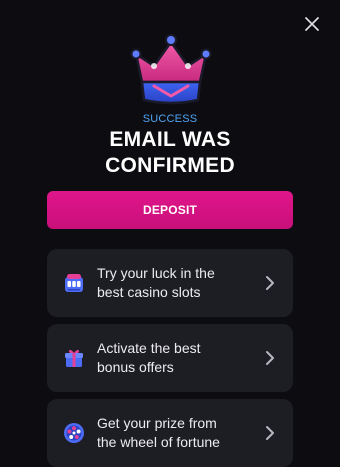  I want to click on offer-card-slots: Try your luck in the best casino slots, so click(170, 283).